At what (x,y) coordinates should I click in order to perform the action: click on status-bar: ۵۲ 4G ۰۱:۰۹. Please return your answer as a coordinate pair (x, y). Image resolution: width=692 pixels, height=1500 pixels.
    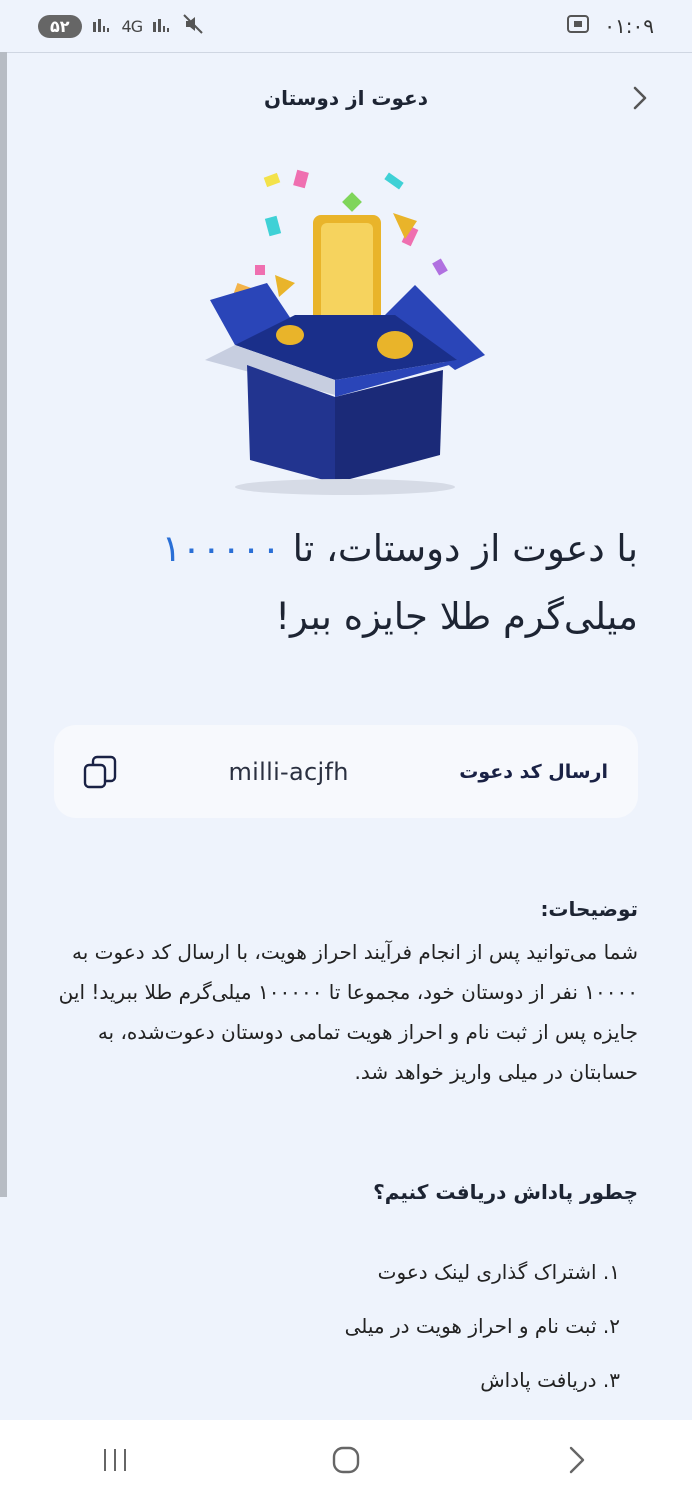
    Looking at the image, I should click on (346, 26).